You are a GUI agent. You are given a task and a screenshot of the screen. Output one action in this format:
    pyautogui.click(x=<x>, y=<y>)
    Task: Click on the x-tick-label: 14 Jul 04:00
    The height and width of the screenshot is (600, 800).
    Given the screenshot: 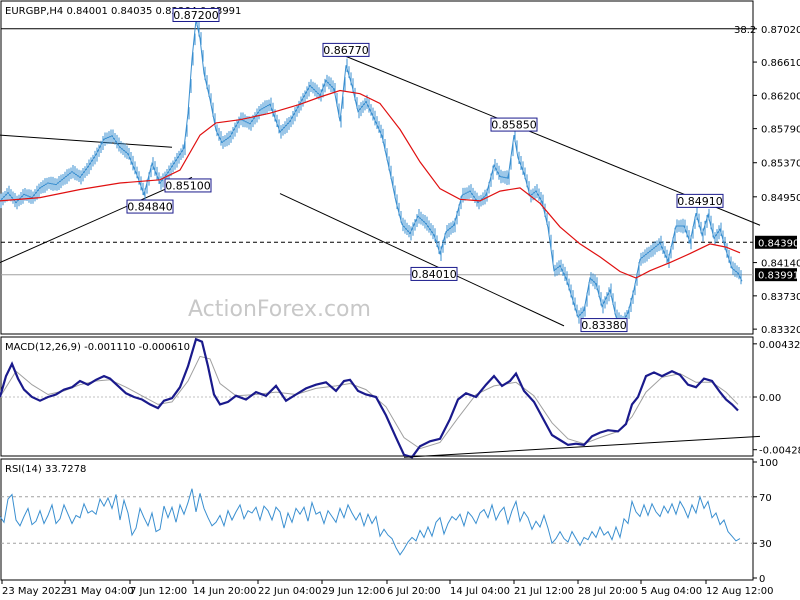 What is the action you would take?
    pyautogui.click(x=480, y=591)
    